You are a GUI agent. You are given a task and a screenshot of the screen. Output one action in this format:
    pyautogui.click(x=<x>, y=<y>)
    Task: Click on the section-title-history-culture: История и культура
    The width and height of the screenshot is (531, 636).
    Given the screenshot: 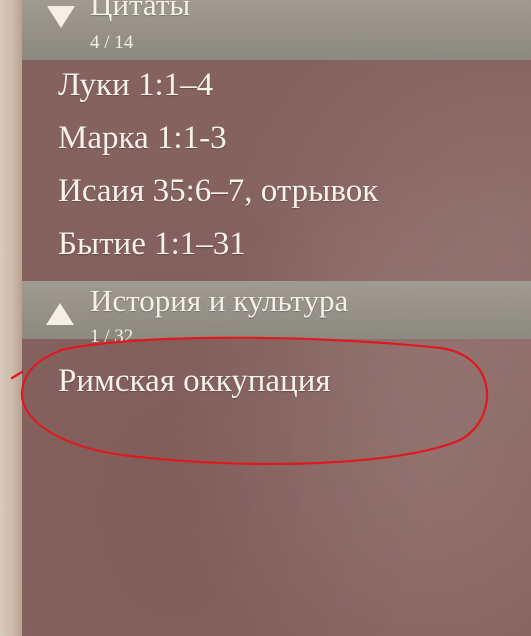 What is the action you would take?
    pyautogui.click(x=219, y=300)
    